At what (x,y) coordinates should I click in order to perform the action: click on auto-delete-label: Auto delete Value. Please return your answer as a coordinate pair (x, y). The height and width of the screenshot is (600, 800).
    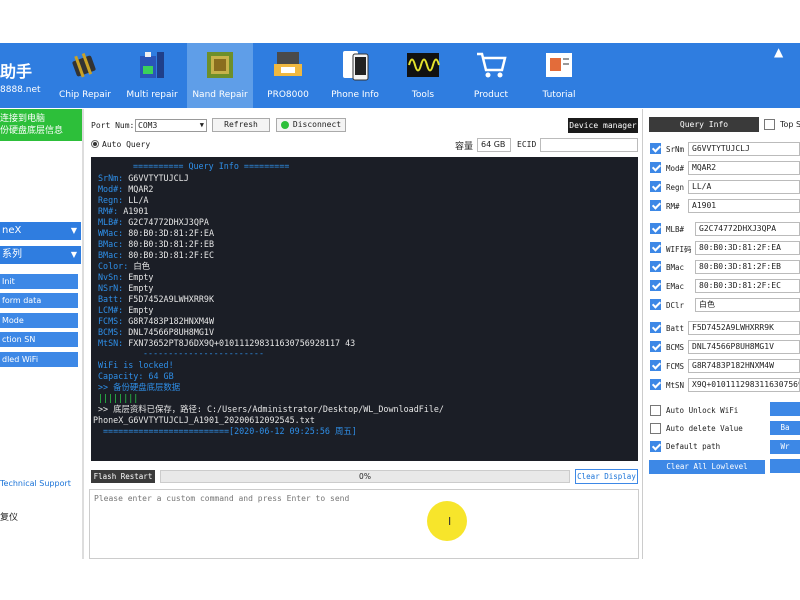
    Looking at the image, I should click on (704, 428).